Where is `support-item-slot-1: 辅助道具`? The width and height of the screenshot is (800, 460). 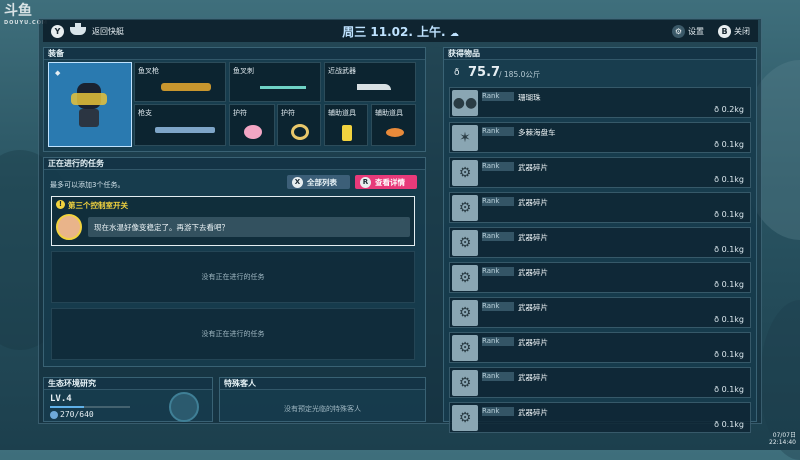
support-item-slot-1: 辅助道具 is located at coordinates (346, 125).